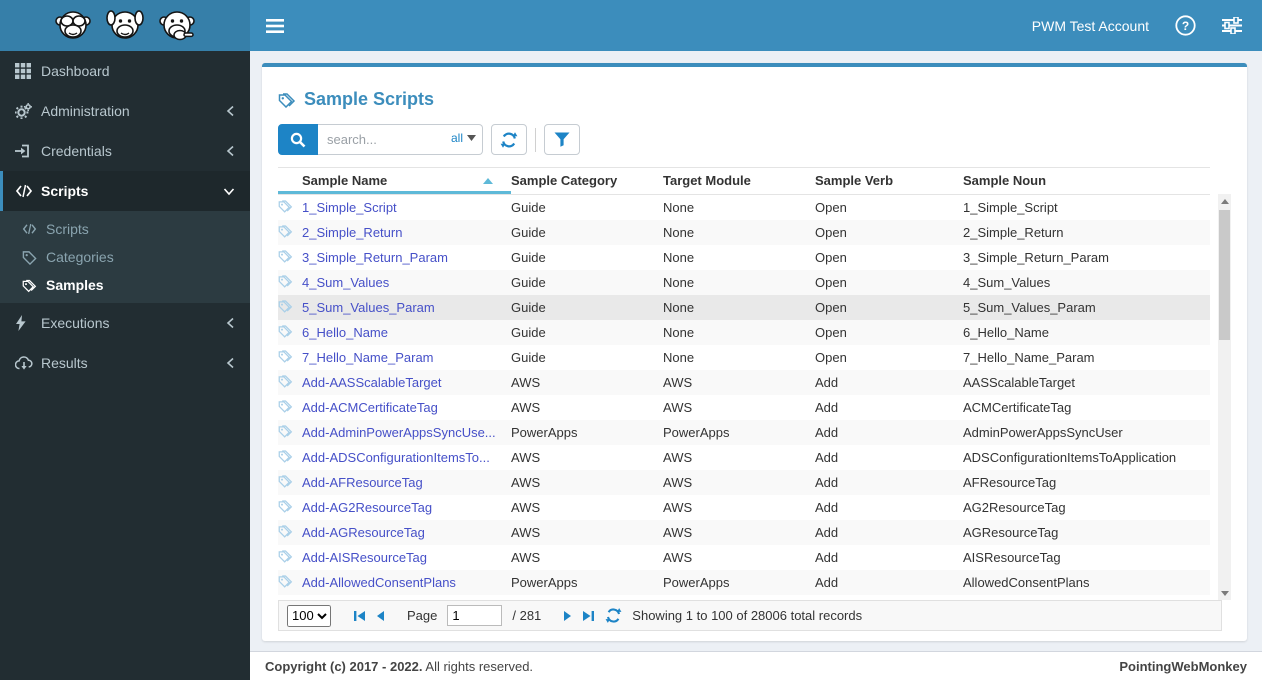  Describe the element at coordinates (125, 363) in the screenshot. I see `sidebar-item-results: Results` at that location.